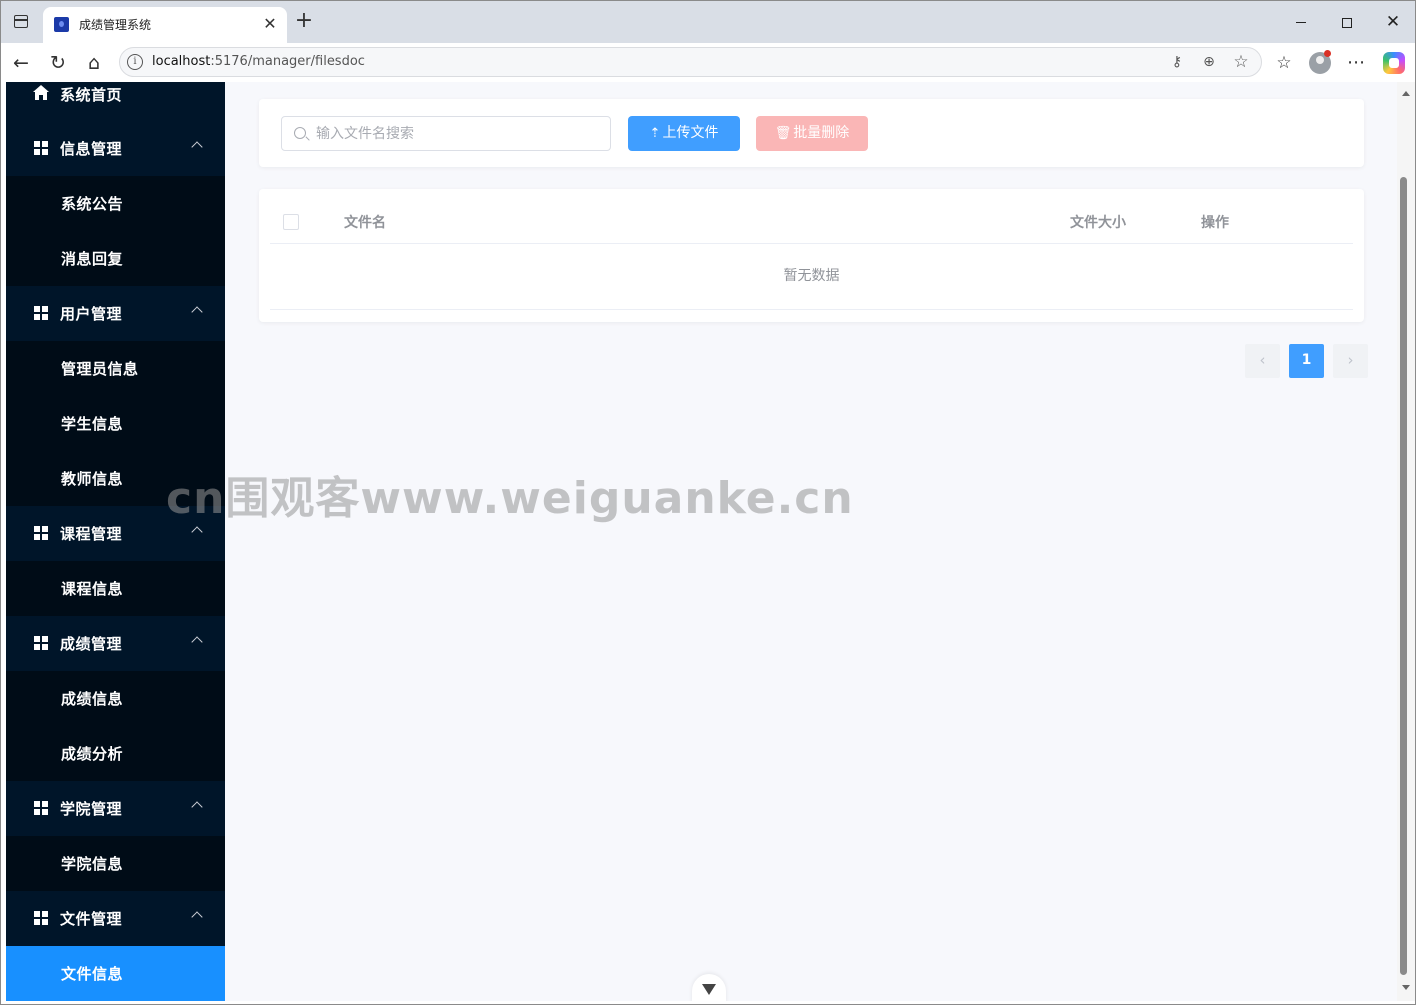  What do you see at coordinates (115, 203) in the screenshot?
I see `sidebar-item-announcements: 系统公告` at bounding box center [115, 203].